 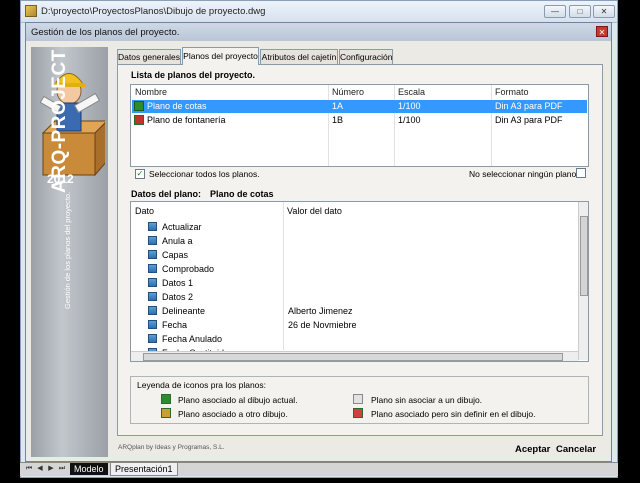 I want to click on col-header-nombre: Nombre, so click(x=151, y=92).